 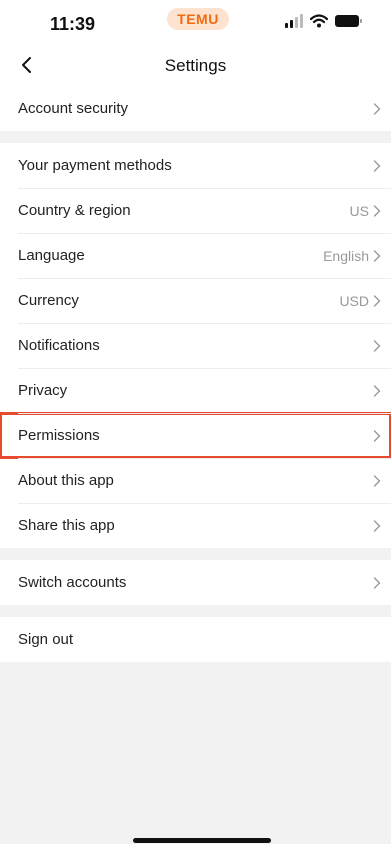 What do you see at coordinates (73, 108) in the screenshot?
I see `settings-item-label: Account security` at bounding box center [73, 108].